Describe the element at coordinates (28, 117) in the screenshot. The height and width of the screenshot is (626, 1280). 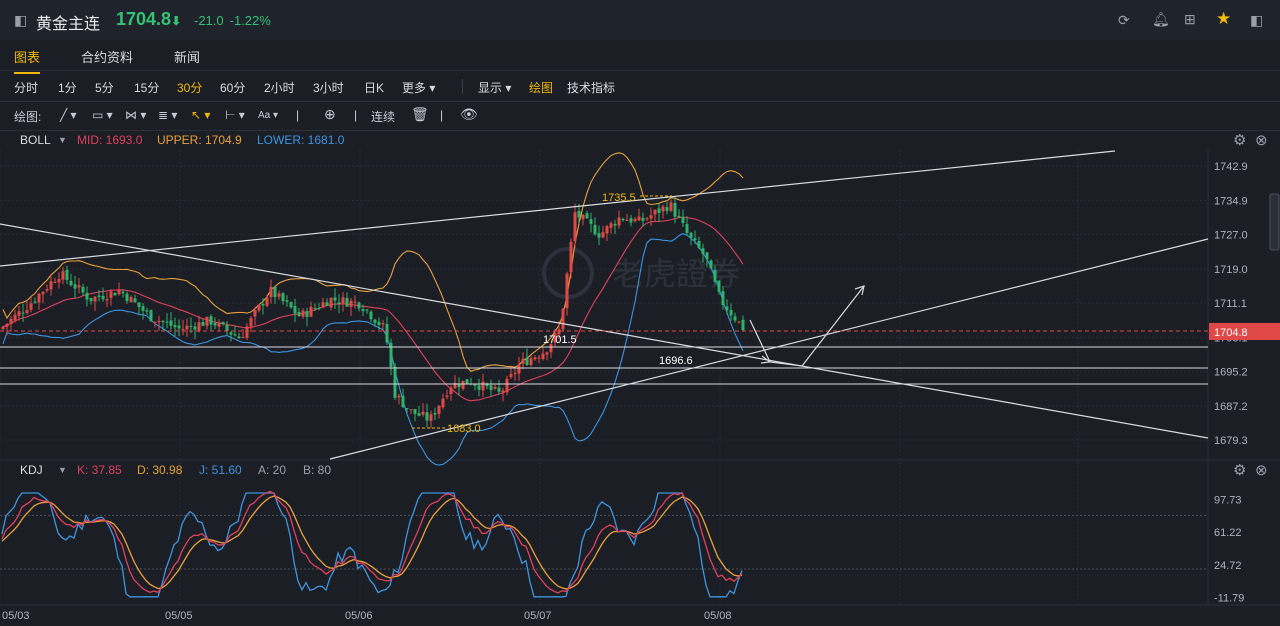
I see `drawing-label: 绘图:` at that location.